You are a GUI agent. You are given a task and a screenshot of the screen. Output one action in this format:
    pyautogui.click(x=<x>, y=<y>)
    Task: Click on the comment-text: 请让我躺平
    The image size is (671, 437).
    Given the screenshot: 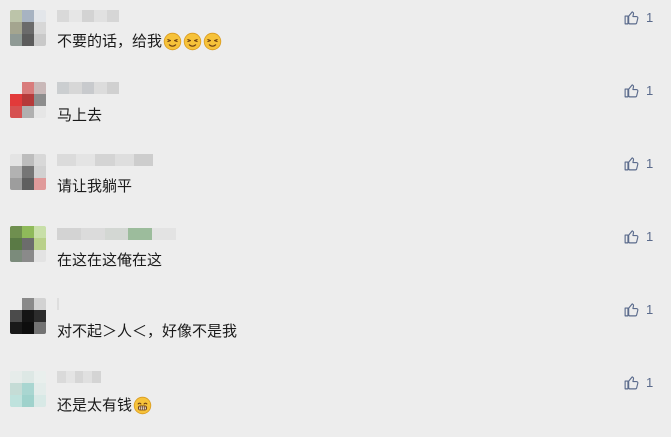 What is the action you would take?
    pyautogui.click(x=94, y=186)
    